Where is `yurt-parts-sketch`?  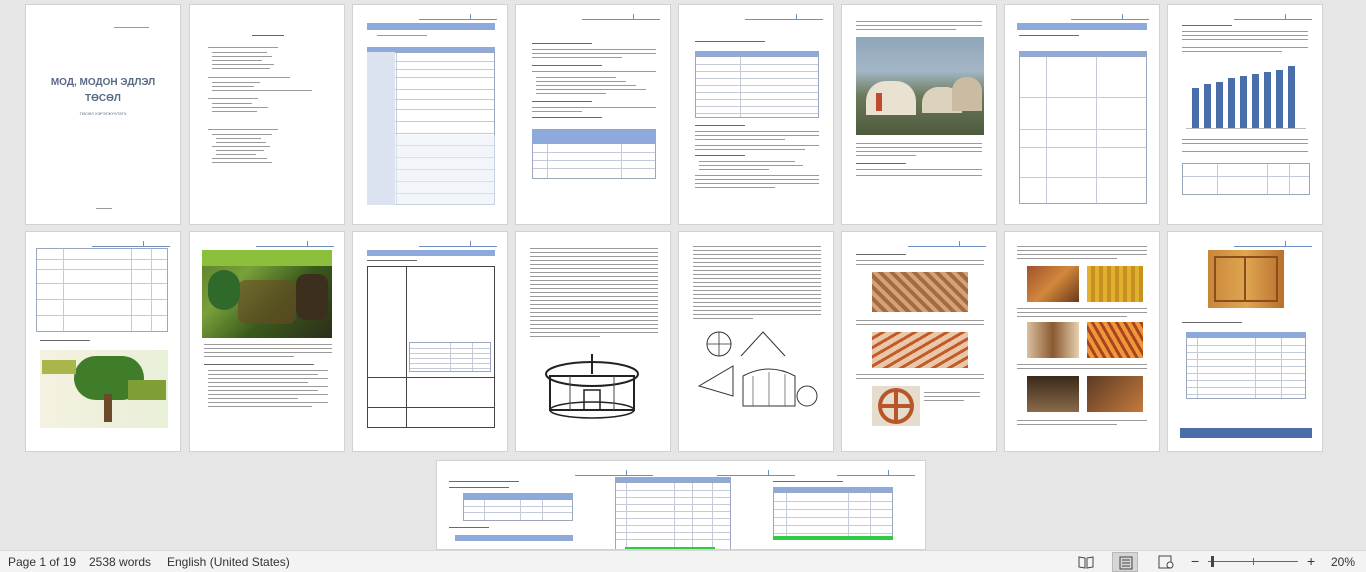 yurt-parts-sketch is located at coordinates (757, 369).